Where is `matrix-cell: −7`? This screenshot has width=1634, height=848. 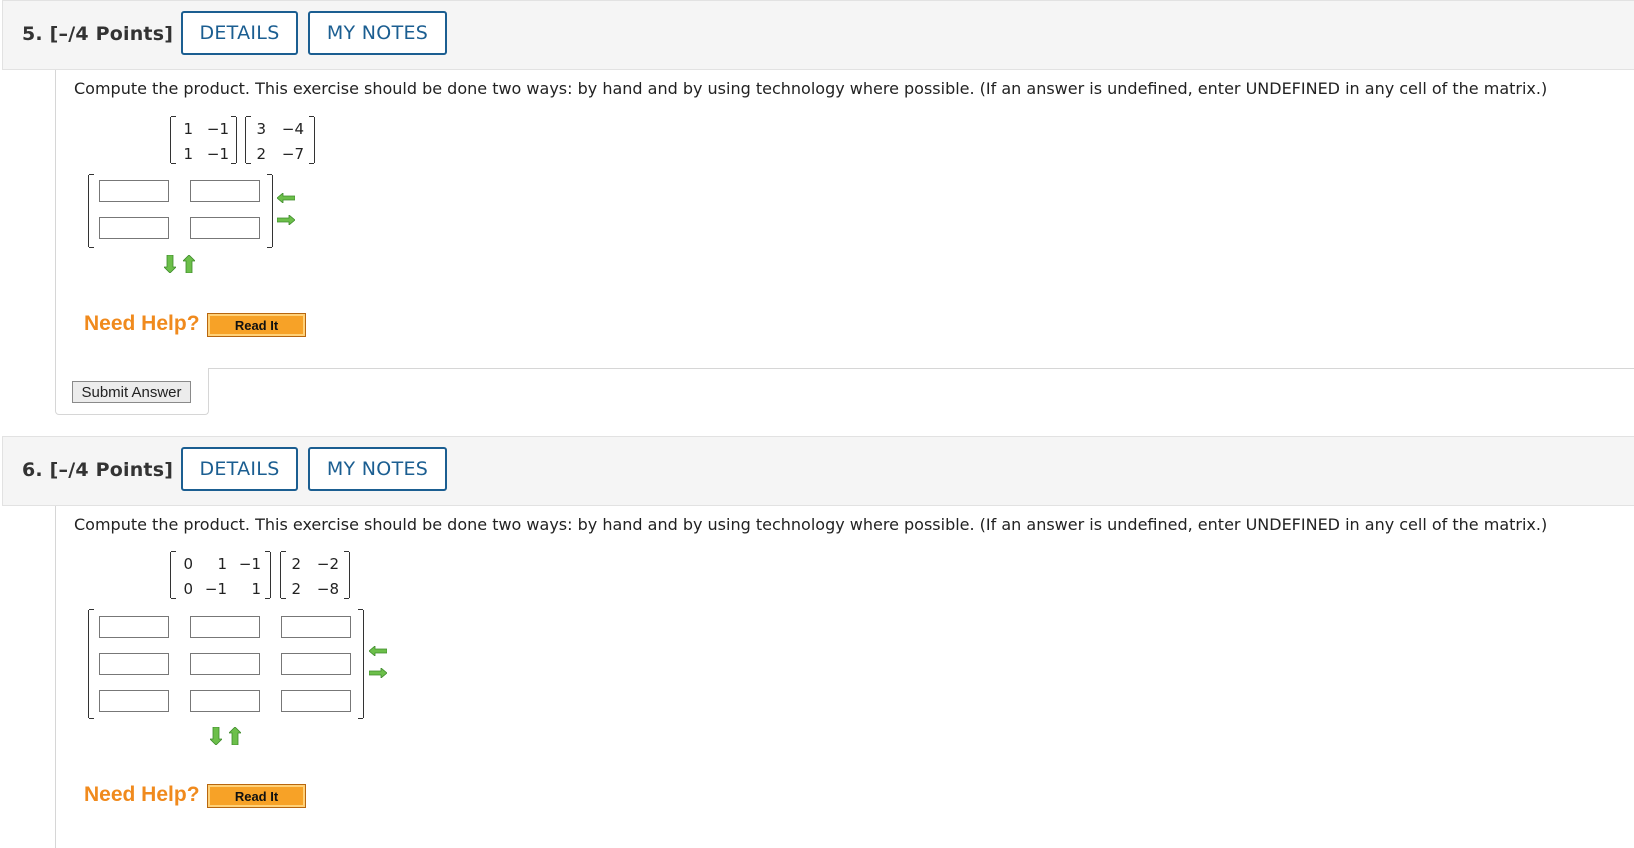
matrix-cell: −7 is located at coordinates (292, 154).